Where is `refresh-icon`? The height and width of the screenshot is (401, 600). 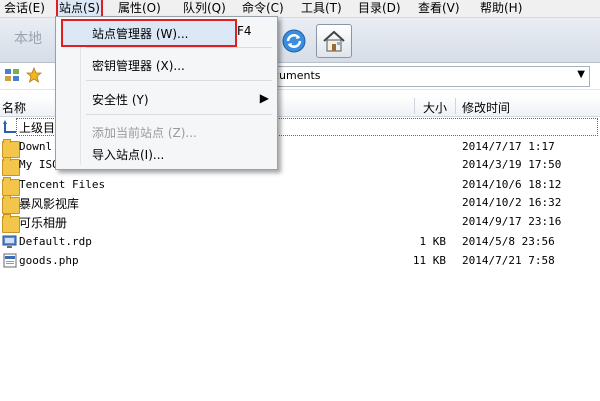 refresh-icon is located at coordinates (294, 41).